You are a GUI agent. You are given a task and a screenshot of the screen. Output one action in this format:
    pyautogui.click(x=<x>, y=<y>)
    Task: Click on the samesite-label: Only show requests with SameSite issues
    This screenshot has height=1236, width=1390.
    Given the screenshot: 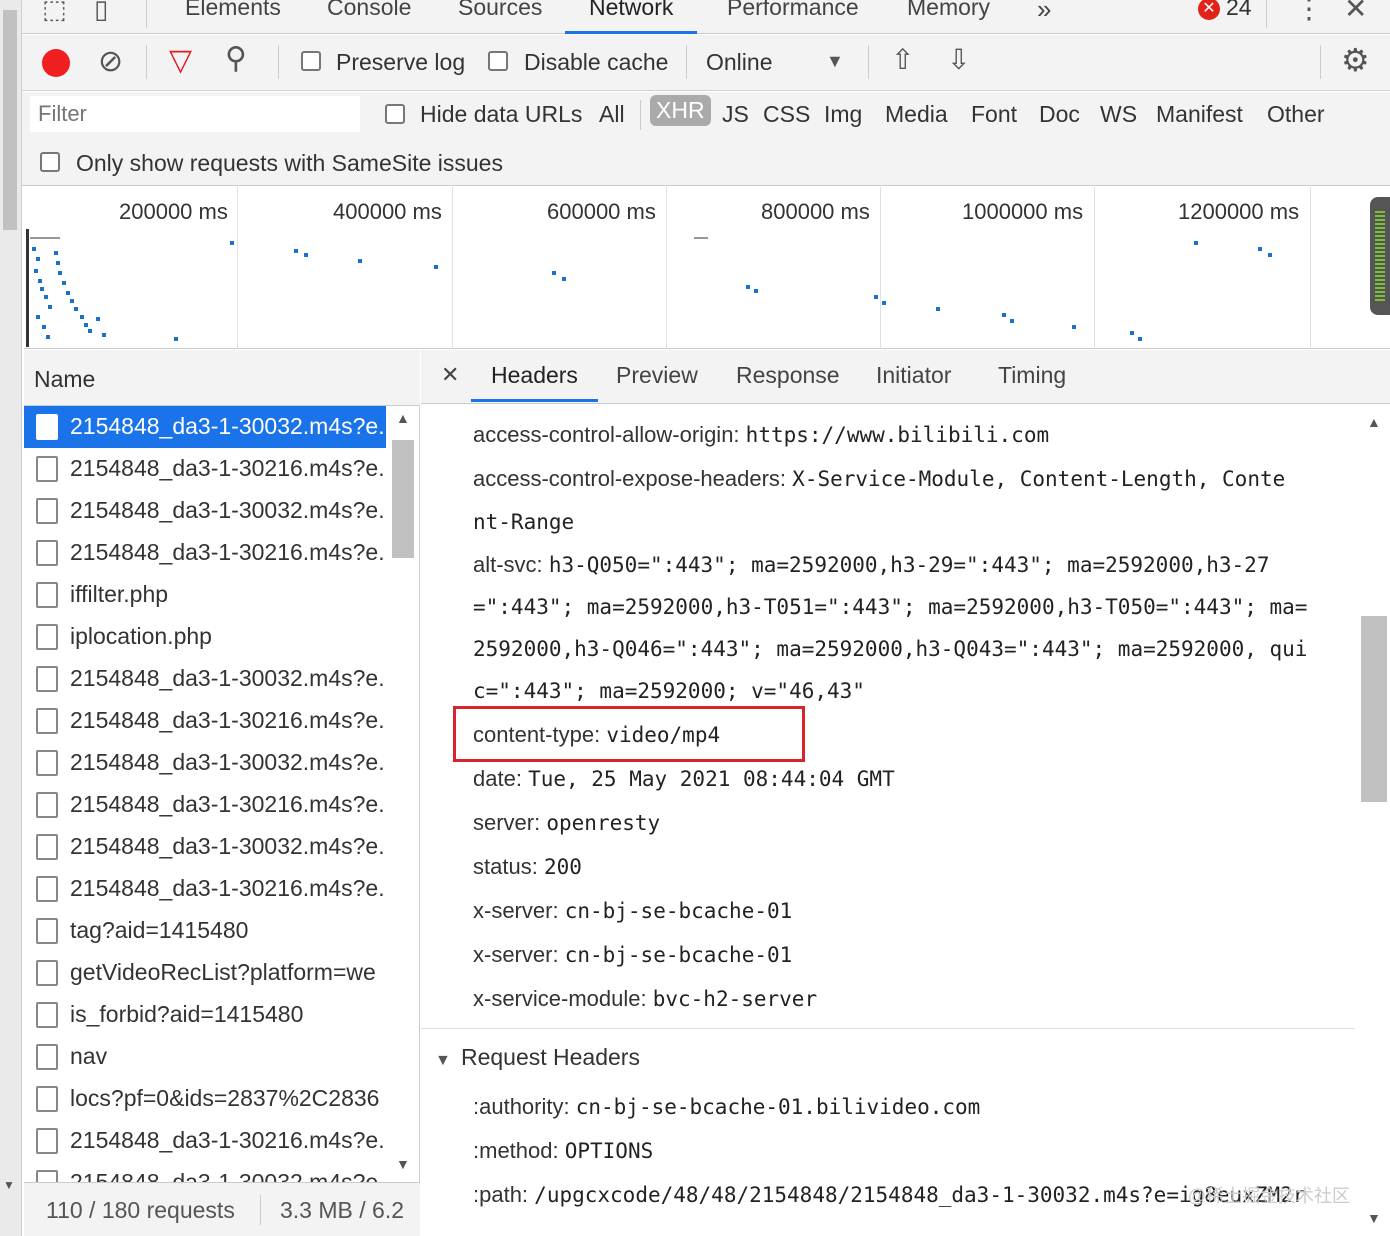 What is the action you would take?
    pyautogui.click(x=289, y=163)
    